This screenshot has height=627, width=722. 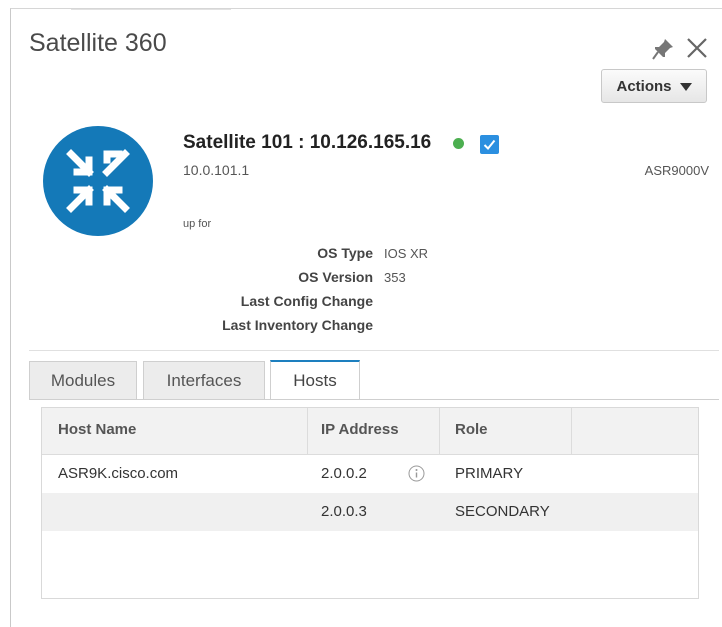 What do you see at coordinates (297, 325) in the screenshot?
I see `last-inventory-change-label: Last Inventory Change` at bounding box center [297, 325].